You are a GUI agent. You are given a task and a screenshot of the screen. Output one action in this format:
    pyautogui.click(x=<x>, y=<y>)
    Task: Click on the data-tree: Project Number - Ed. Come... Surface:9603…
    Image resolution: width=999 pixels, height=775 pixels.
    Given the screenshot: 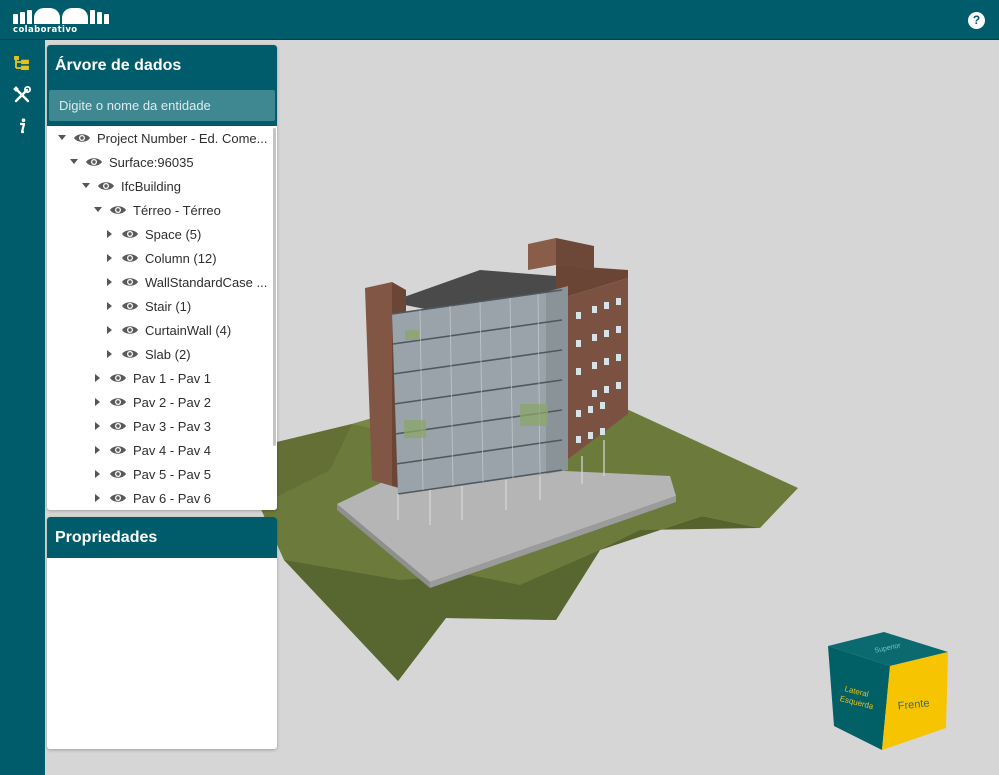 What is the action you would take?
    pyautogui.click(x=162, y=318)
    